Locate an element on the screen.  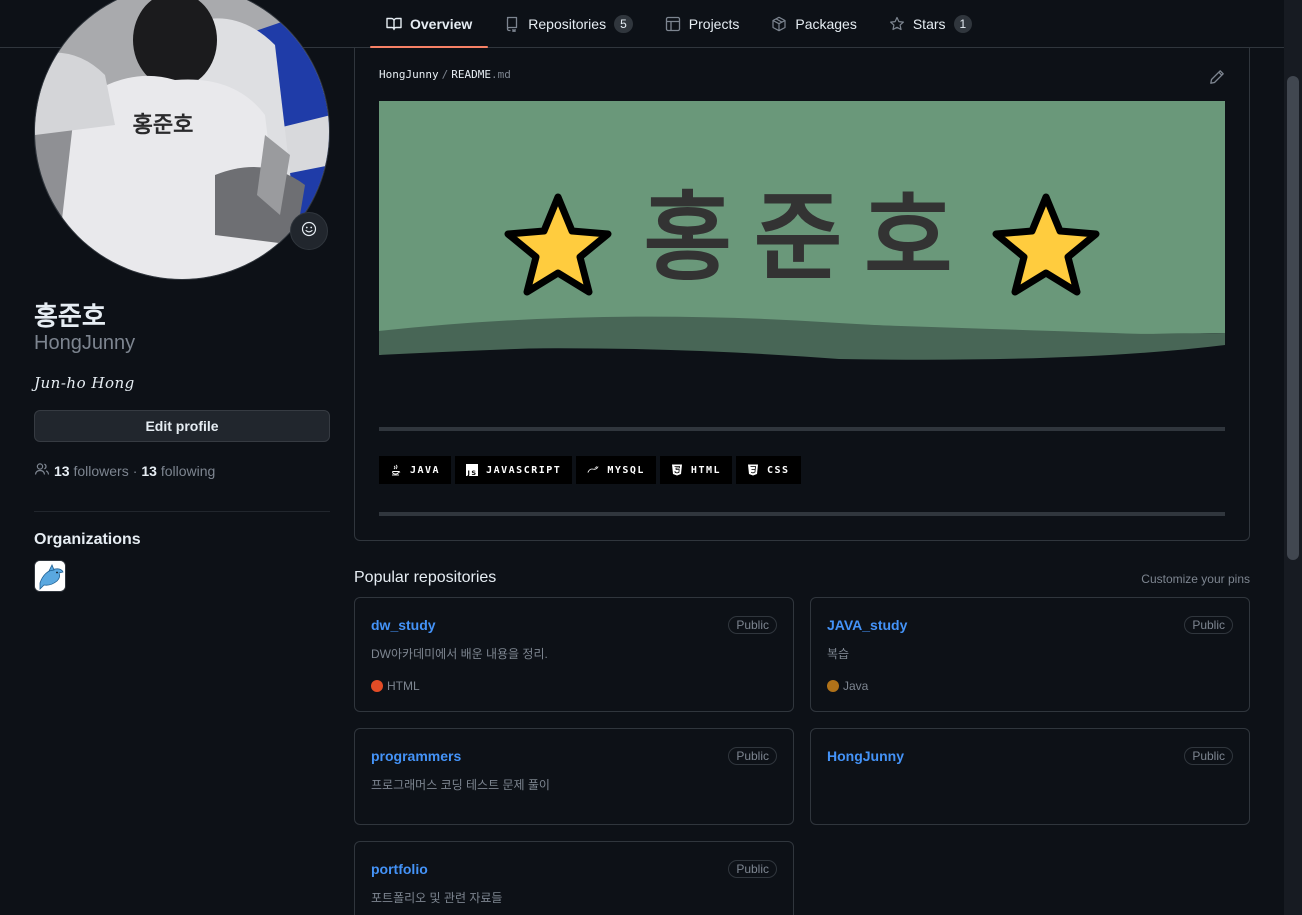
javascript-icon: JS is located at coordinates (472, 470).